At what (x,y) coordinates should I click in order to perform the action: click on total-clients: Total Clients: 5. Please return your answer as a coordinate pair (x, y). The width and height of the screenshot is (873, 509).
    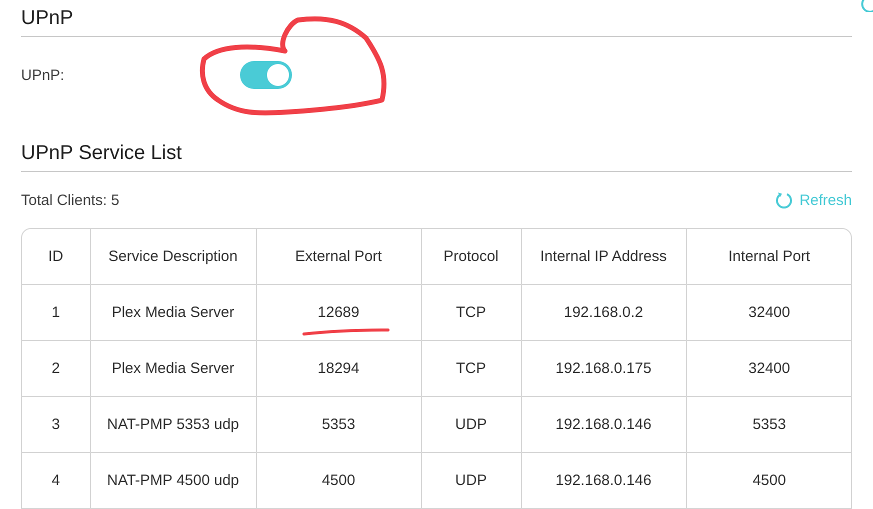
    Looking at the image, I should click on (70, 200).